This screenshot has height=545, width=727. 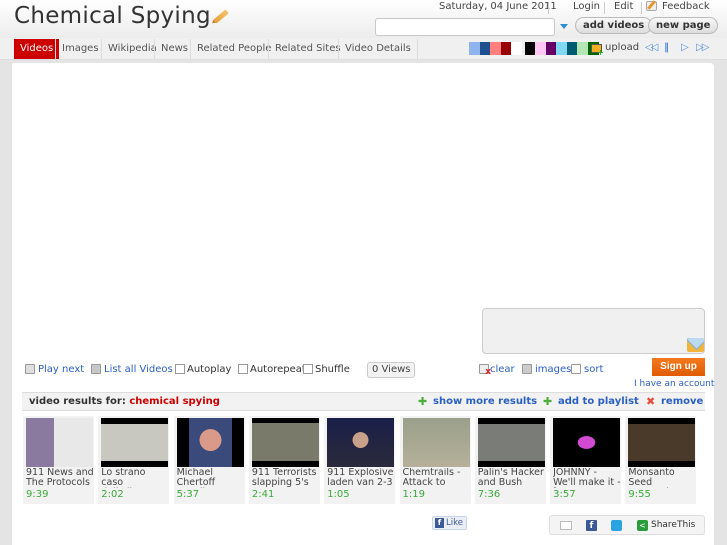 What do you see at coordinates (413, 494) in the screenshot?
I see `video-duration: 1:19` at bounding box center [413, 494].